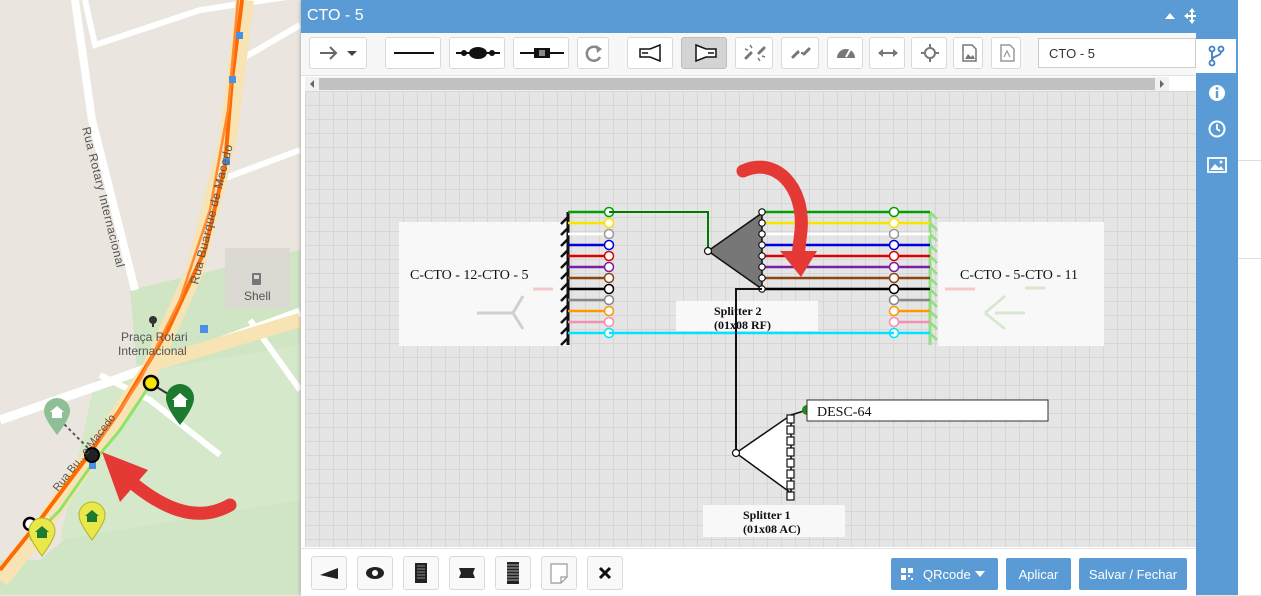 Image resolution: width=1261 pixels, height=596 pixels. I want to click on apply-button: Aplicar, so click(1038, 574).